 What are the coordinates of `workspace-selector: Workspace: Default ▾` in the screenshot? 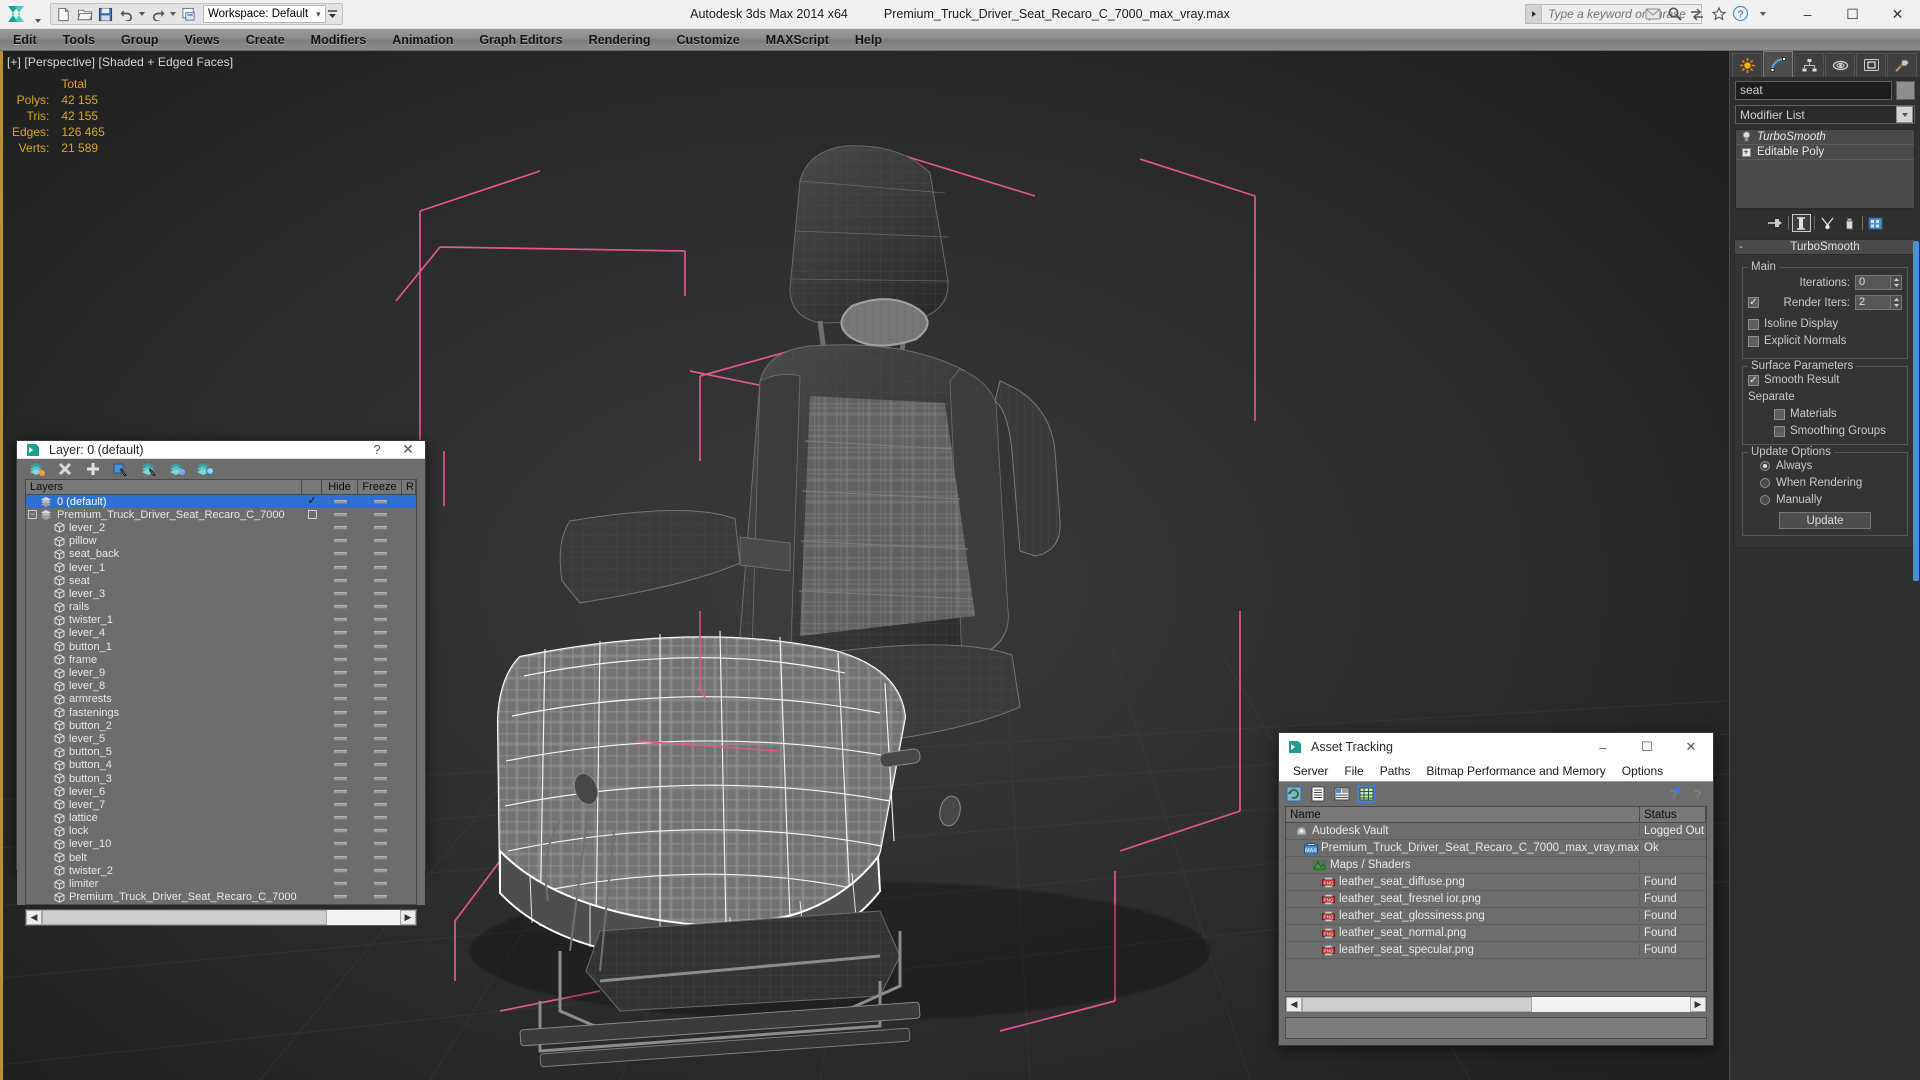 It's located at (264, 14).